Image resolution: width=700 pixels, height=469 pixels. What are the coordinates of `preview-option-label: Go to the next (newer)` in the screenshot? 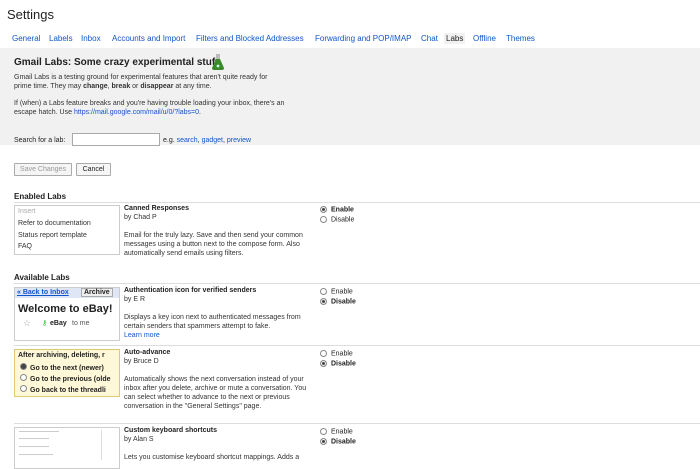 It's located at (67, 368).